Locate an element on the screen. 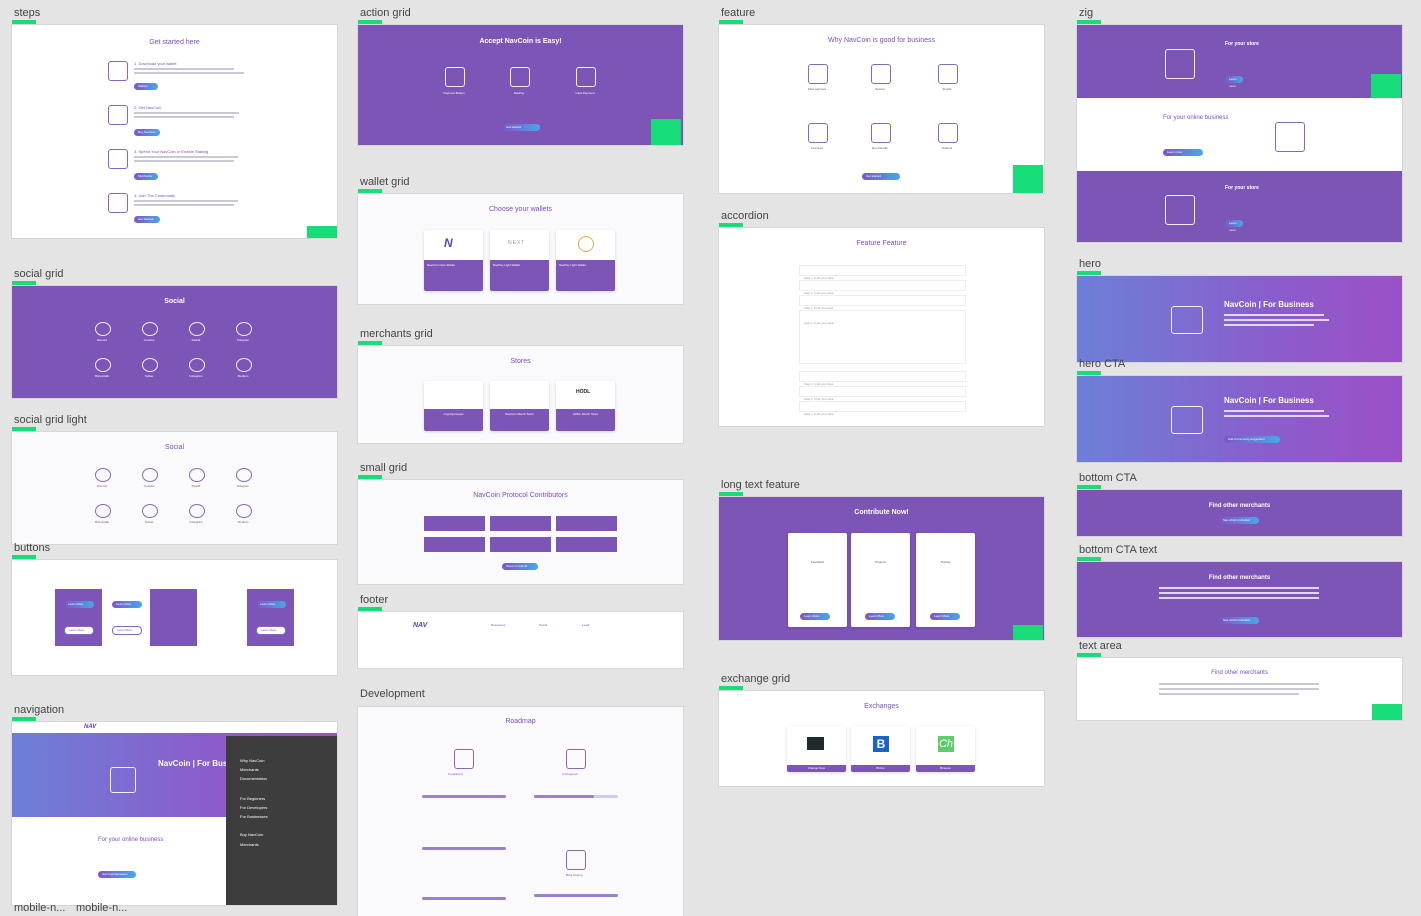 This screenshot has height=916, width=1421. artboard-label-wallet-grid: wallet grid is located at coordinates (385, 182).